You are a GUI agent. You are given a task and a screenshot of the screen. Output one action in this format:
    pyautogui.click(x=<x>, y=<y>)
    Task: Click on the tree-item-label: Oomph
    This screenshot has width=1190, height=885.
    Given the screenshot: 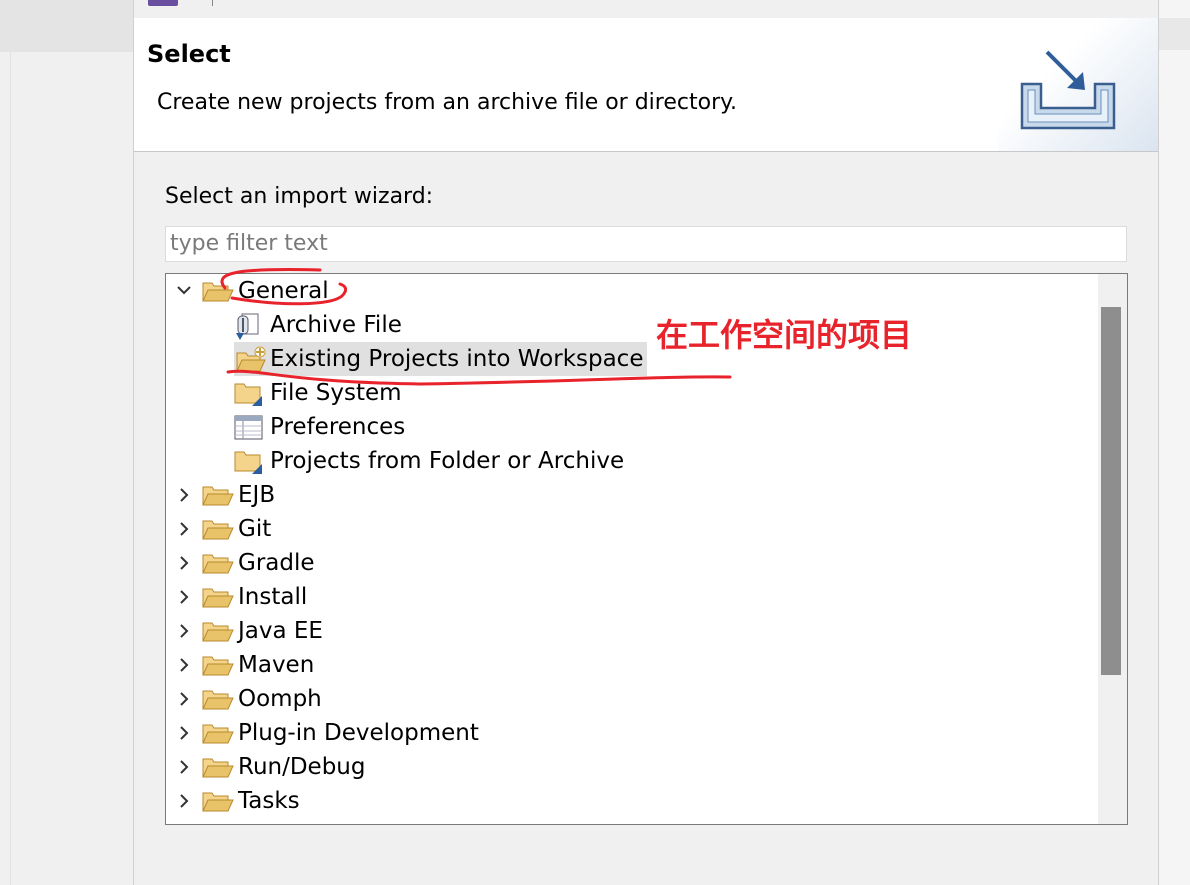 What is the action you would take?
    pyautogui.click(x=280, y=699)
    